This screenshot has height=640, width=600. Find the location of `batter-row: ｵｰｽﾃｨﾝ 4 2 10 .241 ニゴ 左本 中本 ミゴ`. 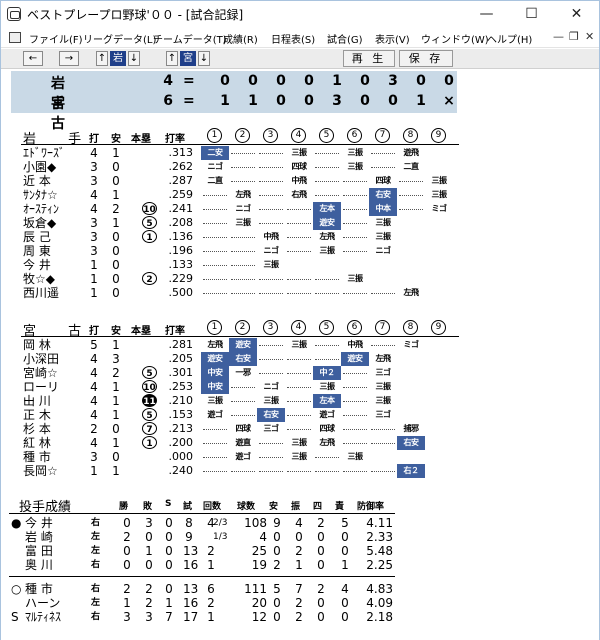

batter-row: ｵｰｽﾃｨﾝ 4 2 10 .241 ニゴ 左本 中本 ミゴ is located at coordinates (300, 209).